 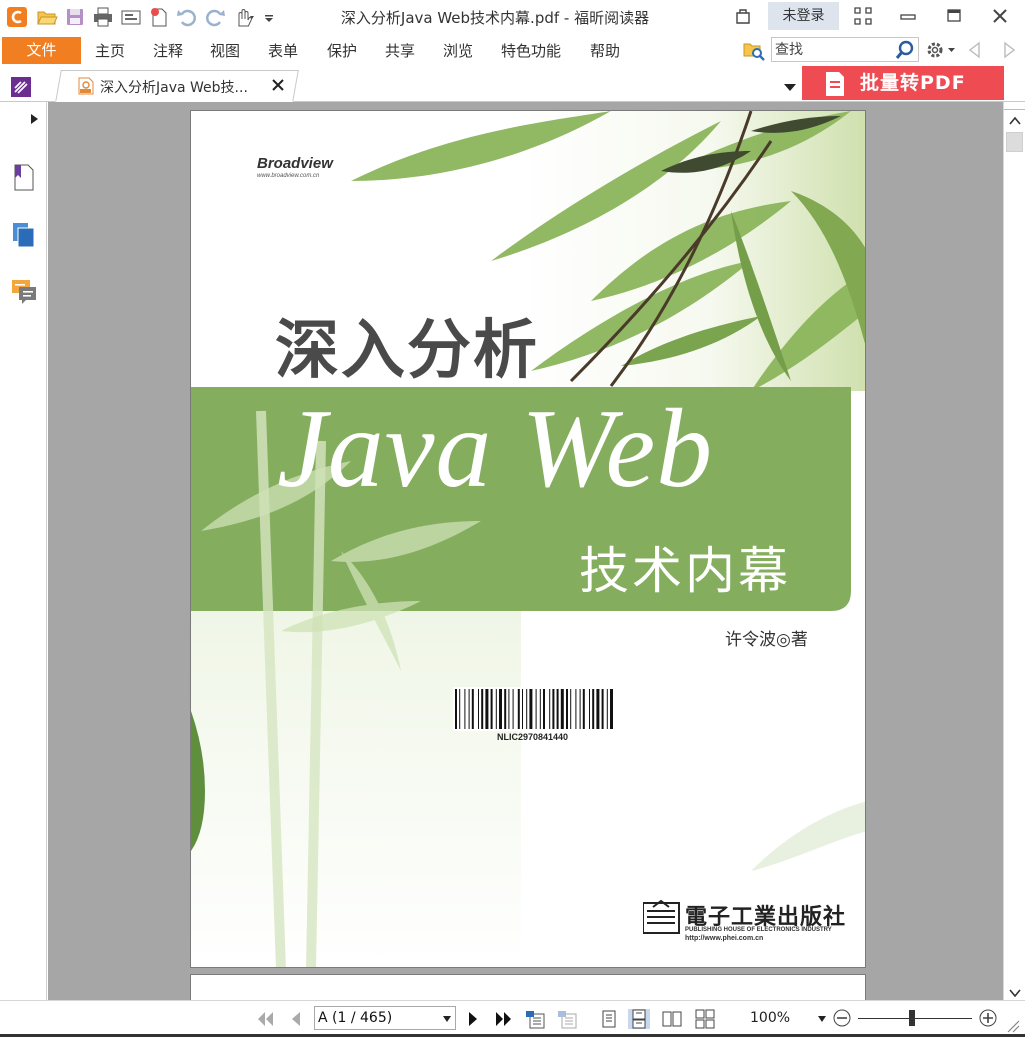 I want to click on title-bar: 深入分析Java Web技术内幕.pdf - 福昕阅读器 未登录, so click(x=512, y=17).